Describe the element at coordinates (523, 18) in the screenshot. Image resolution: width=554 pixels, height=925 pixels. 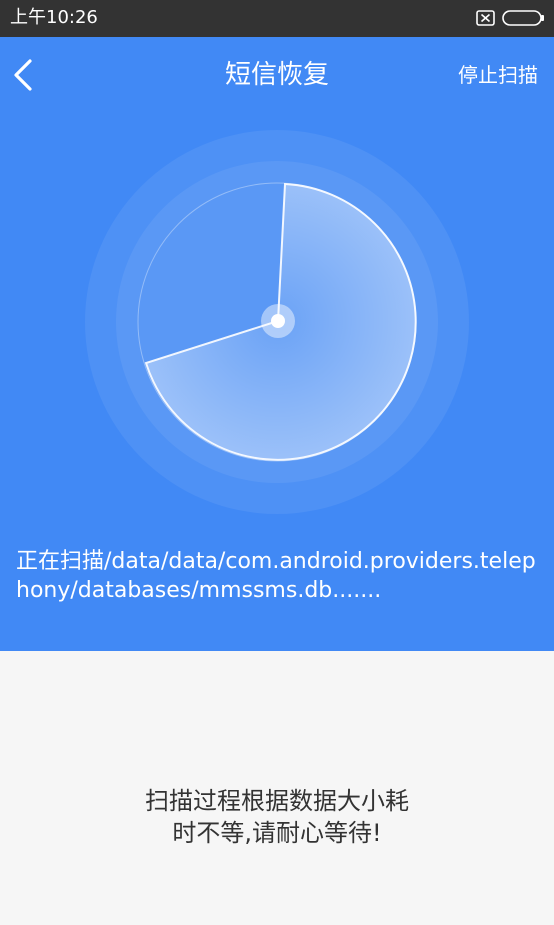
I see `battery-icon` at that location.